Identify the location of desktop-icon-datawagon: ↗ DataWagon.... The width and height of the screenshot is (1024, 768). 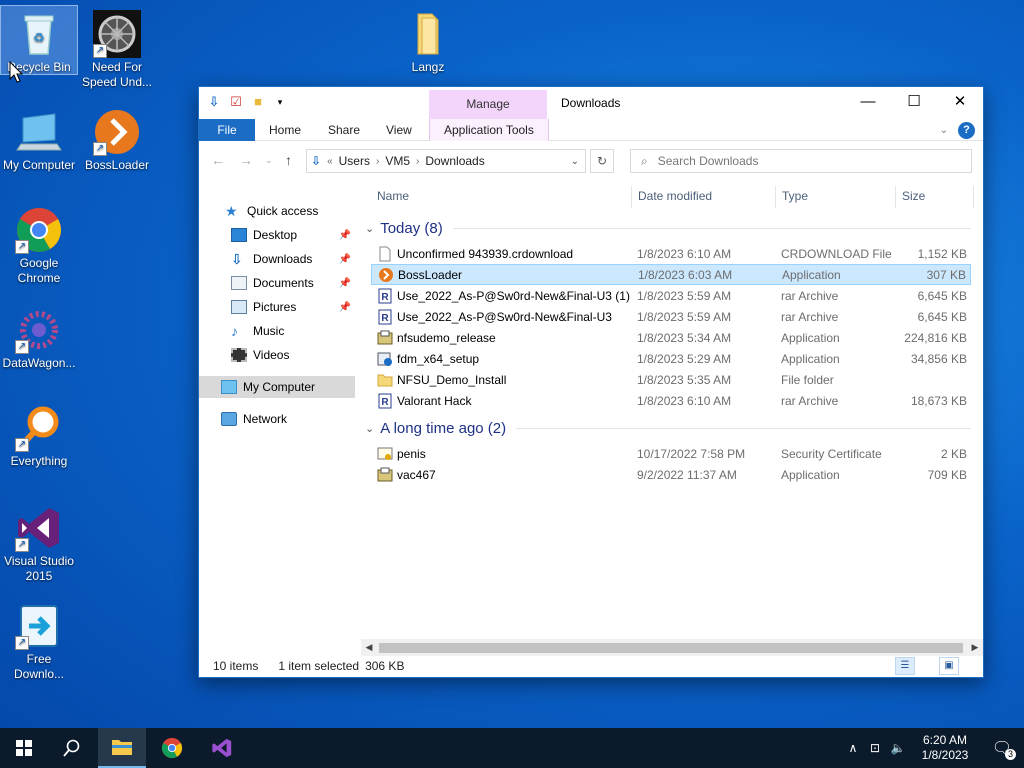
(39, 336).